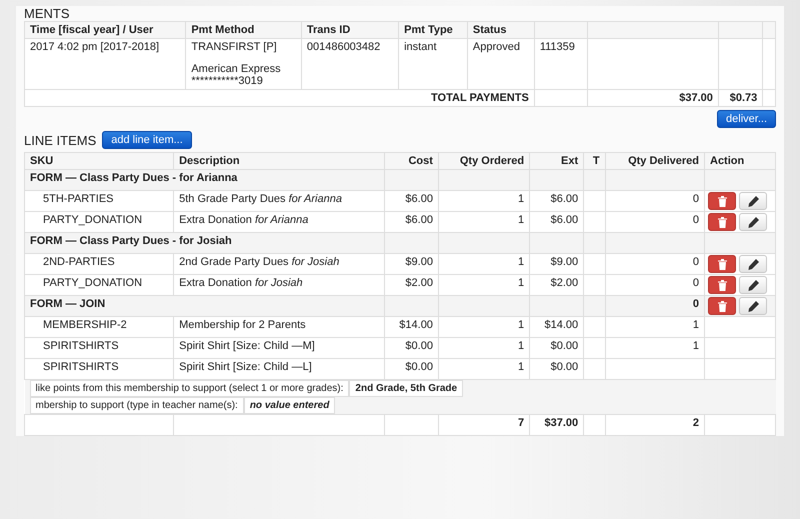 Image resolution: width=800 pixels, height=519 pixels. Describe the element at coordinates (190, 388) in the screenshot. I see `question-label: like points from this membership to support (select 1 or more grades):` at that location.